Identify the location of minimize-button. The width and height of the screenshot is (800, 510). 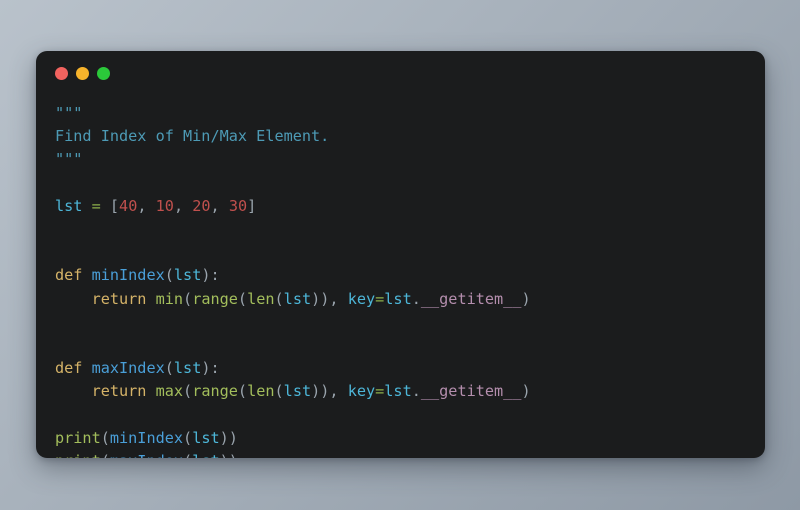
(82, 73).